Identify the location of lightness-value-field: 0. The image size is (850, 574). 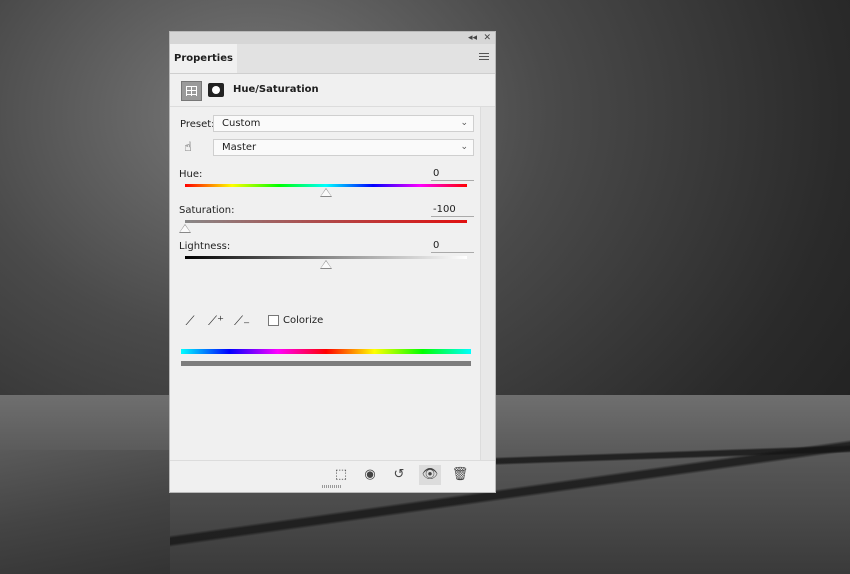
(452, 246).